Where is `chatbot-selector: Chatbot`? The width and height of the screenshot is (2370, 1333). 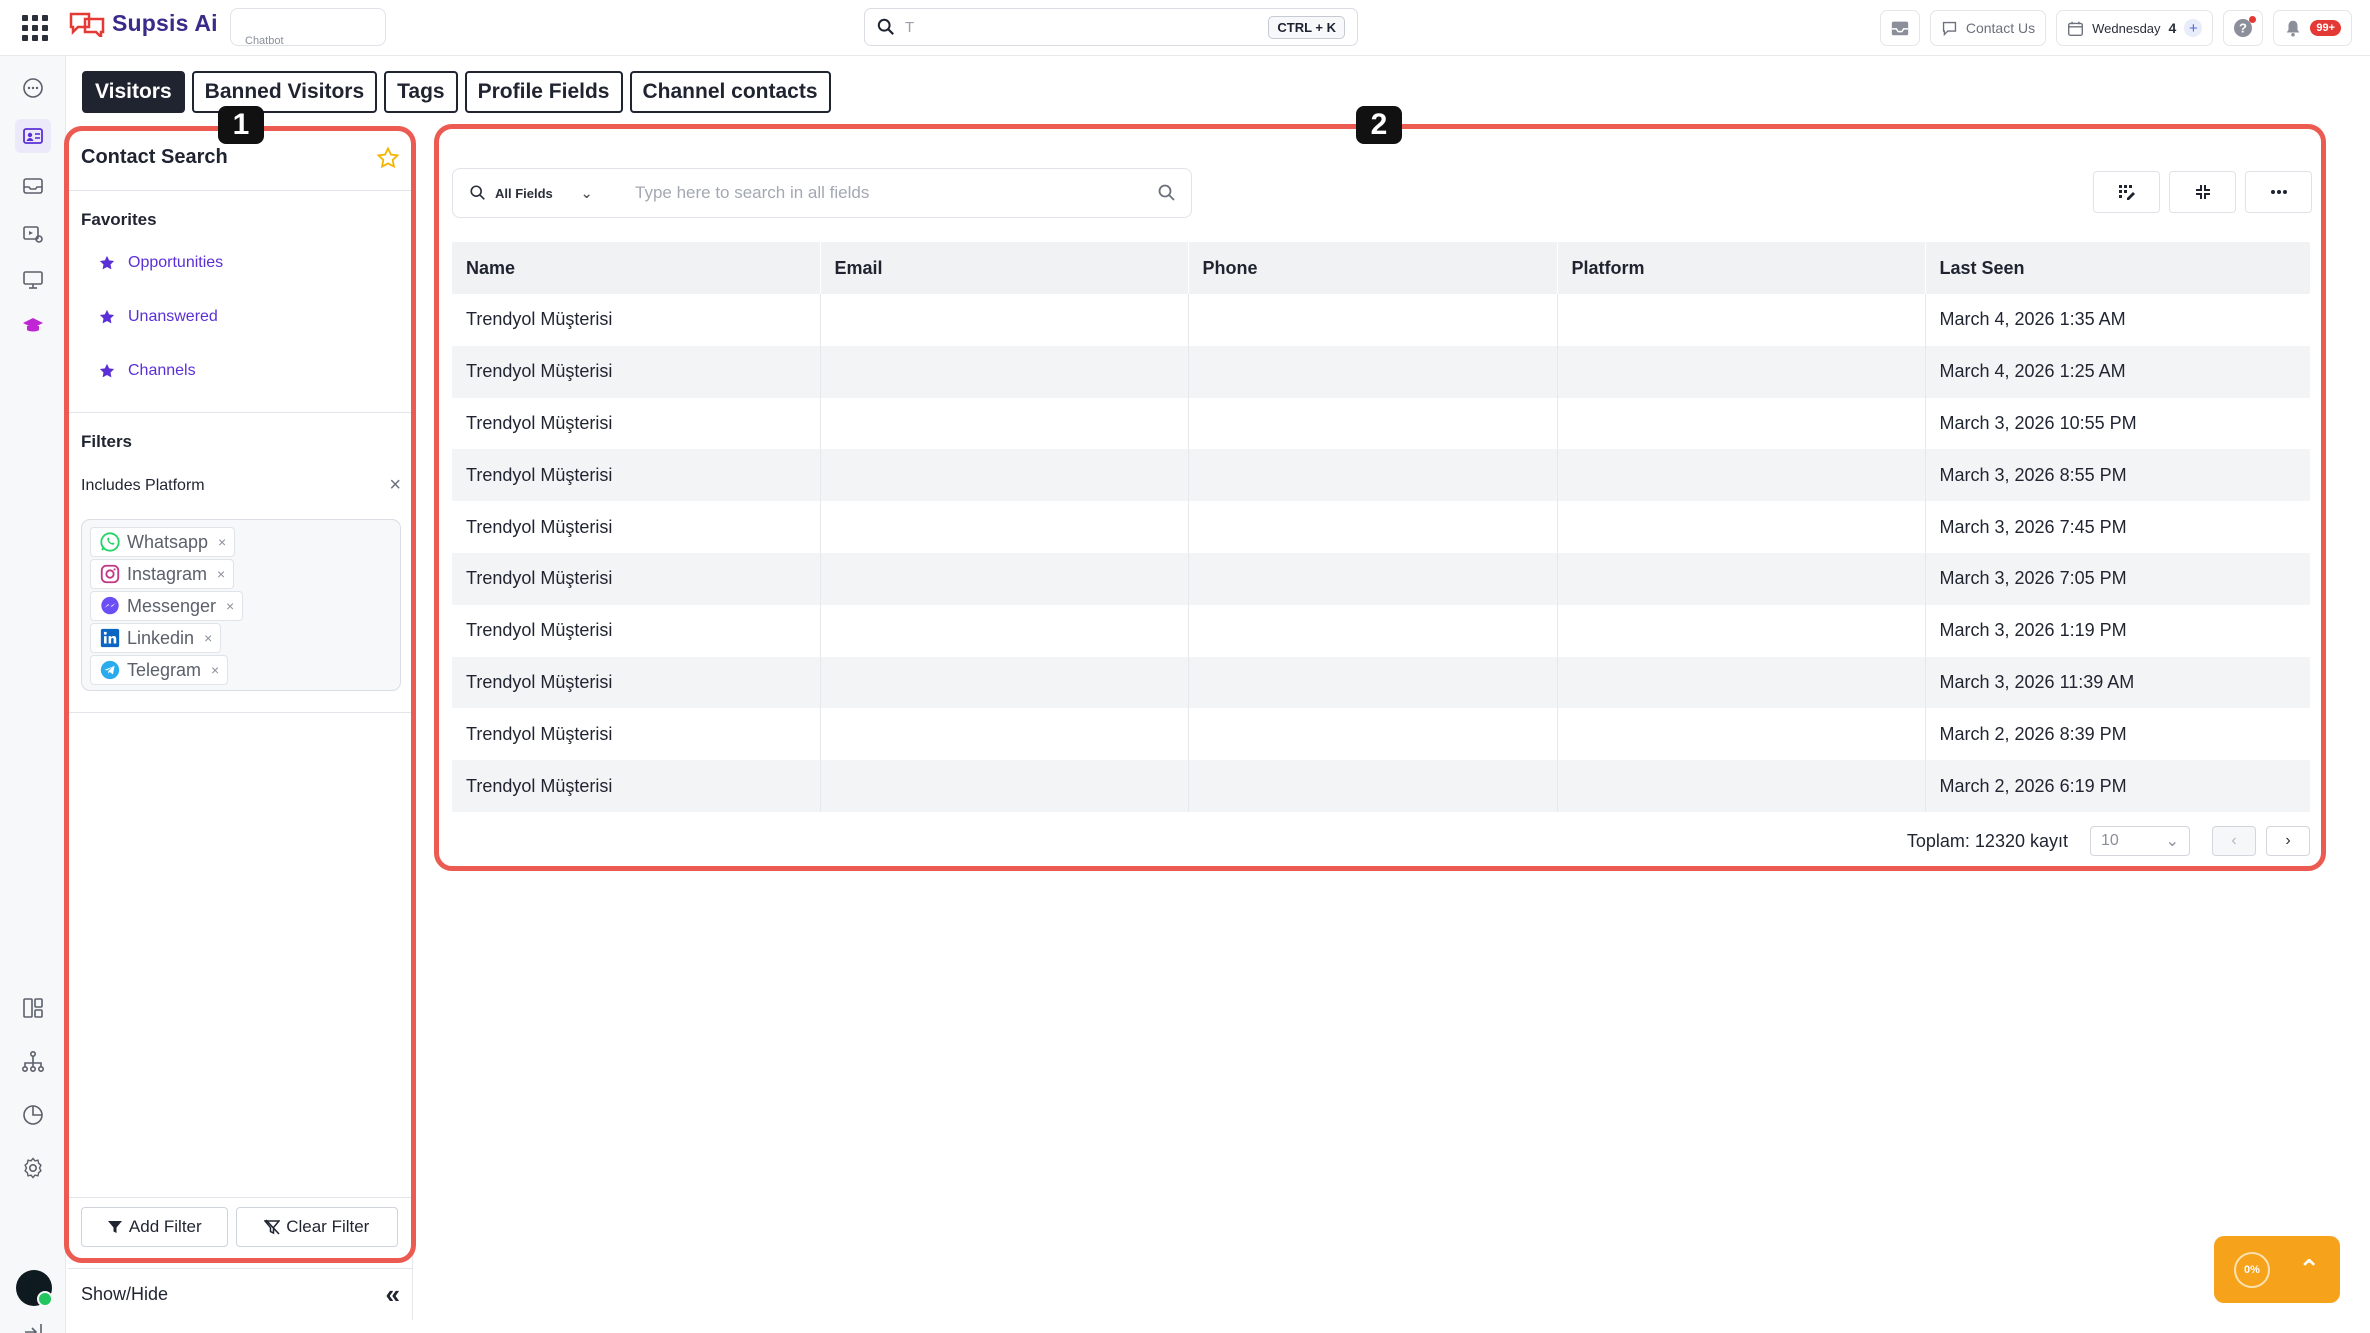
chatbot-selector: Chatbot is located at coordinates (308, 27).